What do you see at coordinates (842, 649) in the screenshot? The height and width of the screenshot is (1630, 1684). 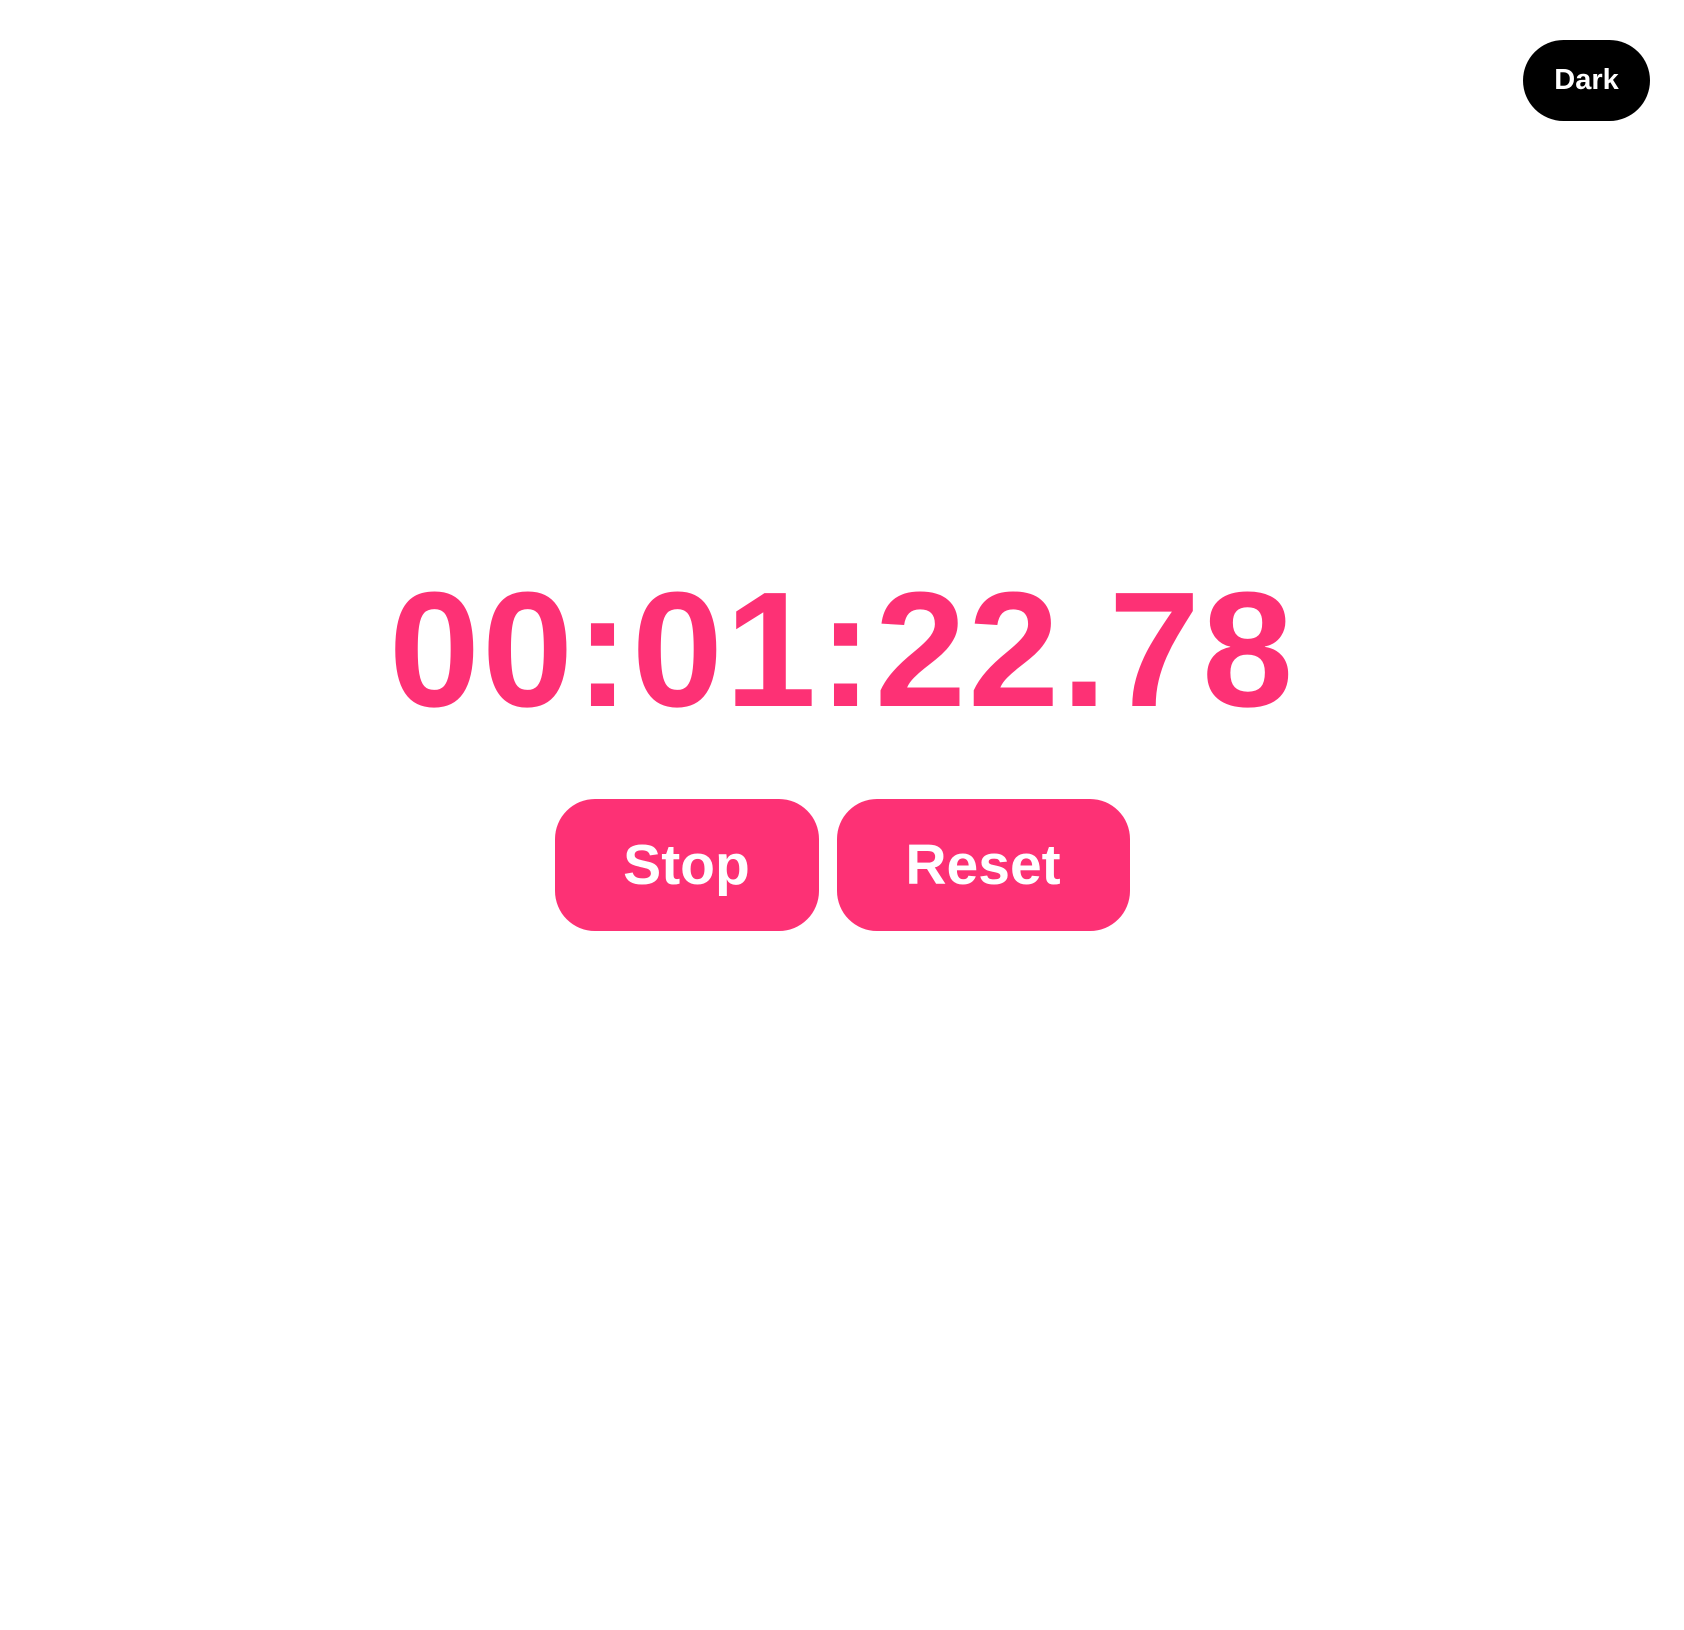 I see `stopwatch-display: 00:01:22.78` at bounding box center [842, 649].